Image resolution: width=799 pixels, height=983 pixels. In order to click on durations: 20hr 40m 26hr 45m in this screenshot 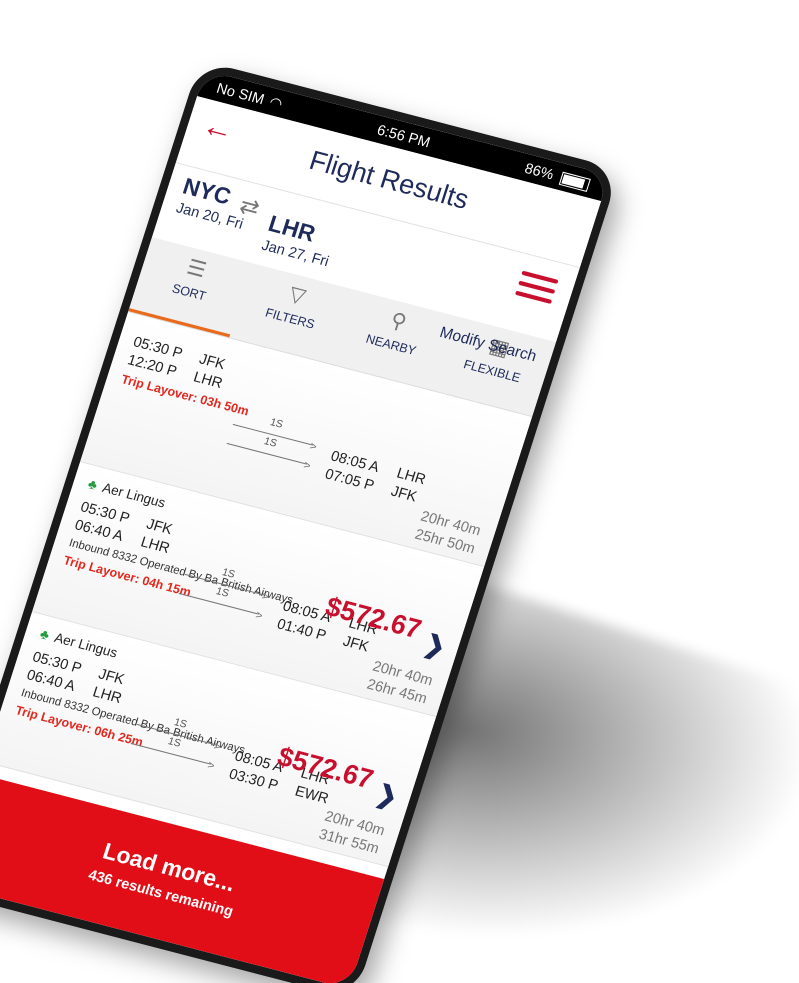, I will do `click(400, 681)`.